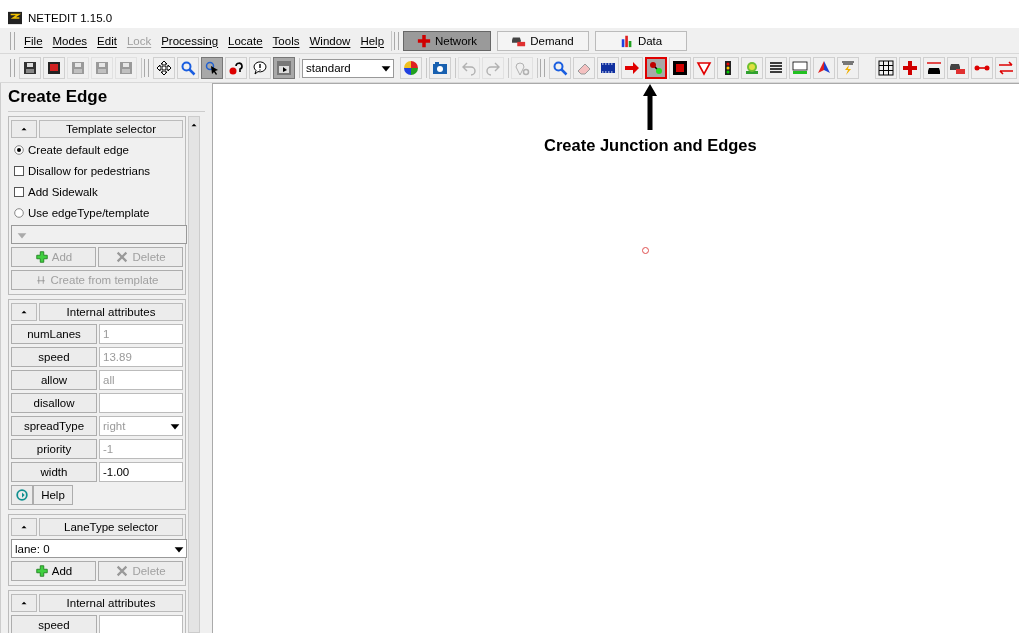 Image resolution: width=1019 pixels, height=633 pixels. I want to click on pointer-icon, so click(212, 68).